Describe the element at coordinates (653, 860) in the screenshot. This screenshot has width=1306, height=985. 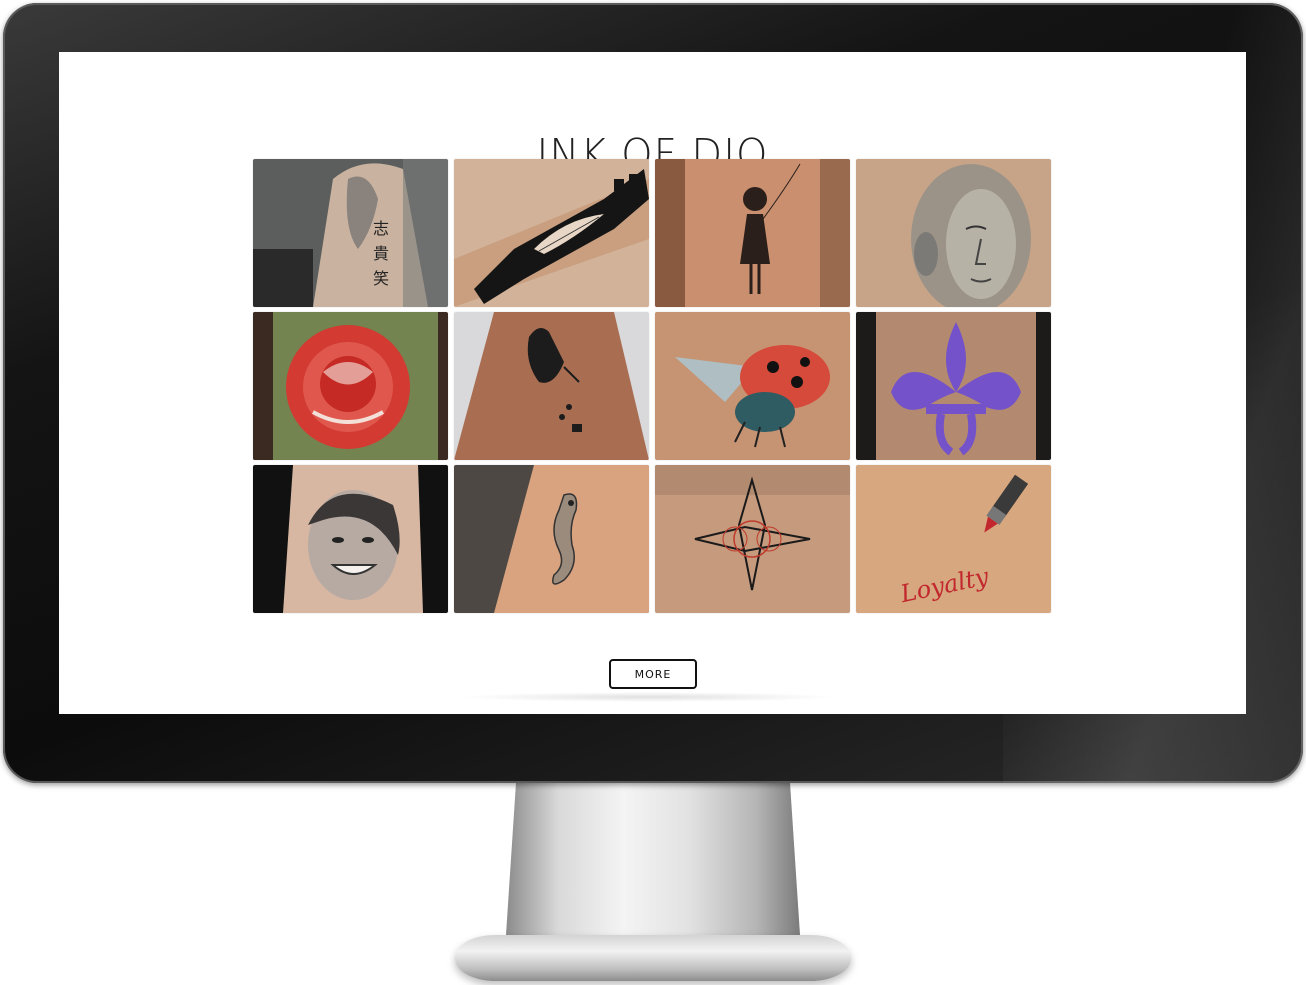
I see `monitor-stand-neck` at that location.